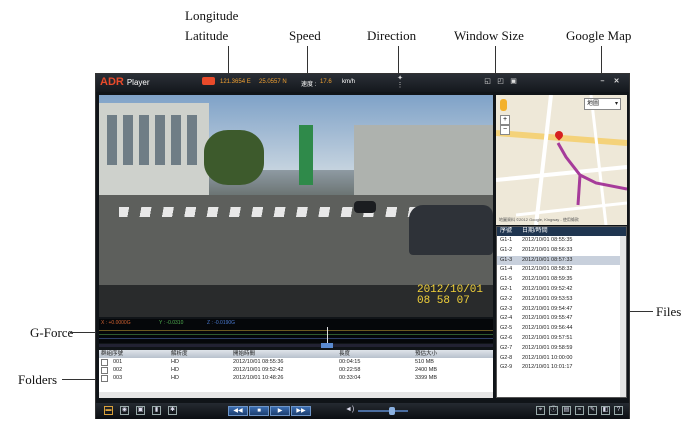 This screenshot has height=421, width=688. Describe the element at coordinates (116, 323) in the screenshot. I see `g-force-x: X : +0.0000G` at that location.